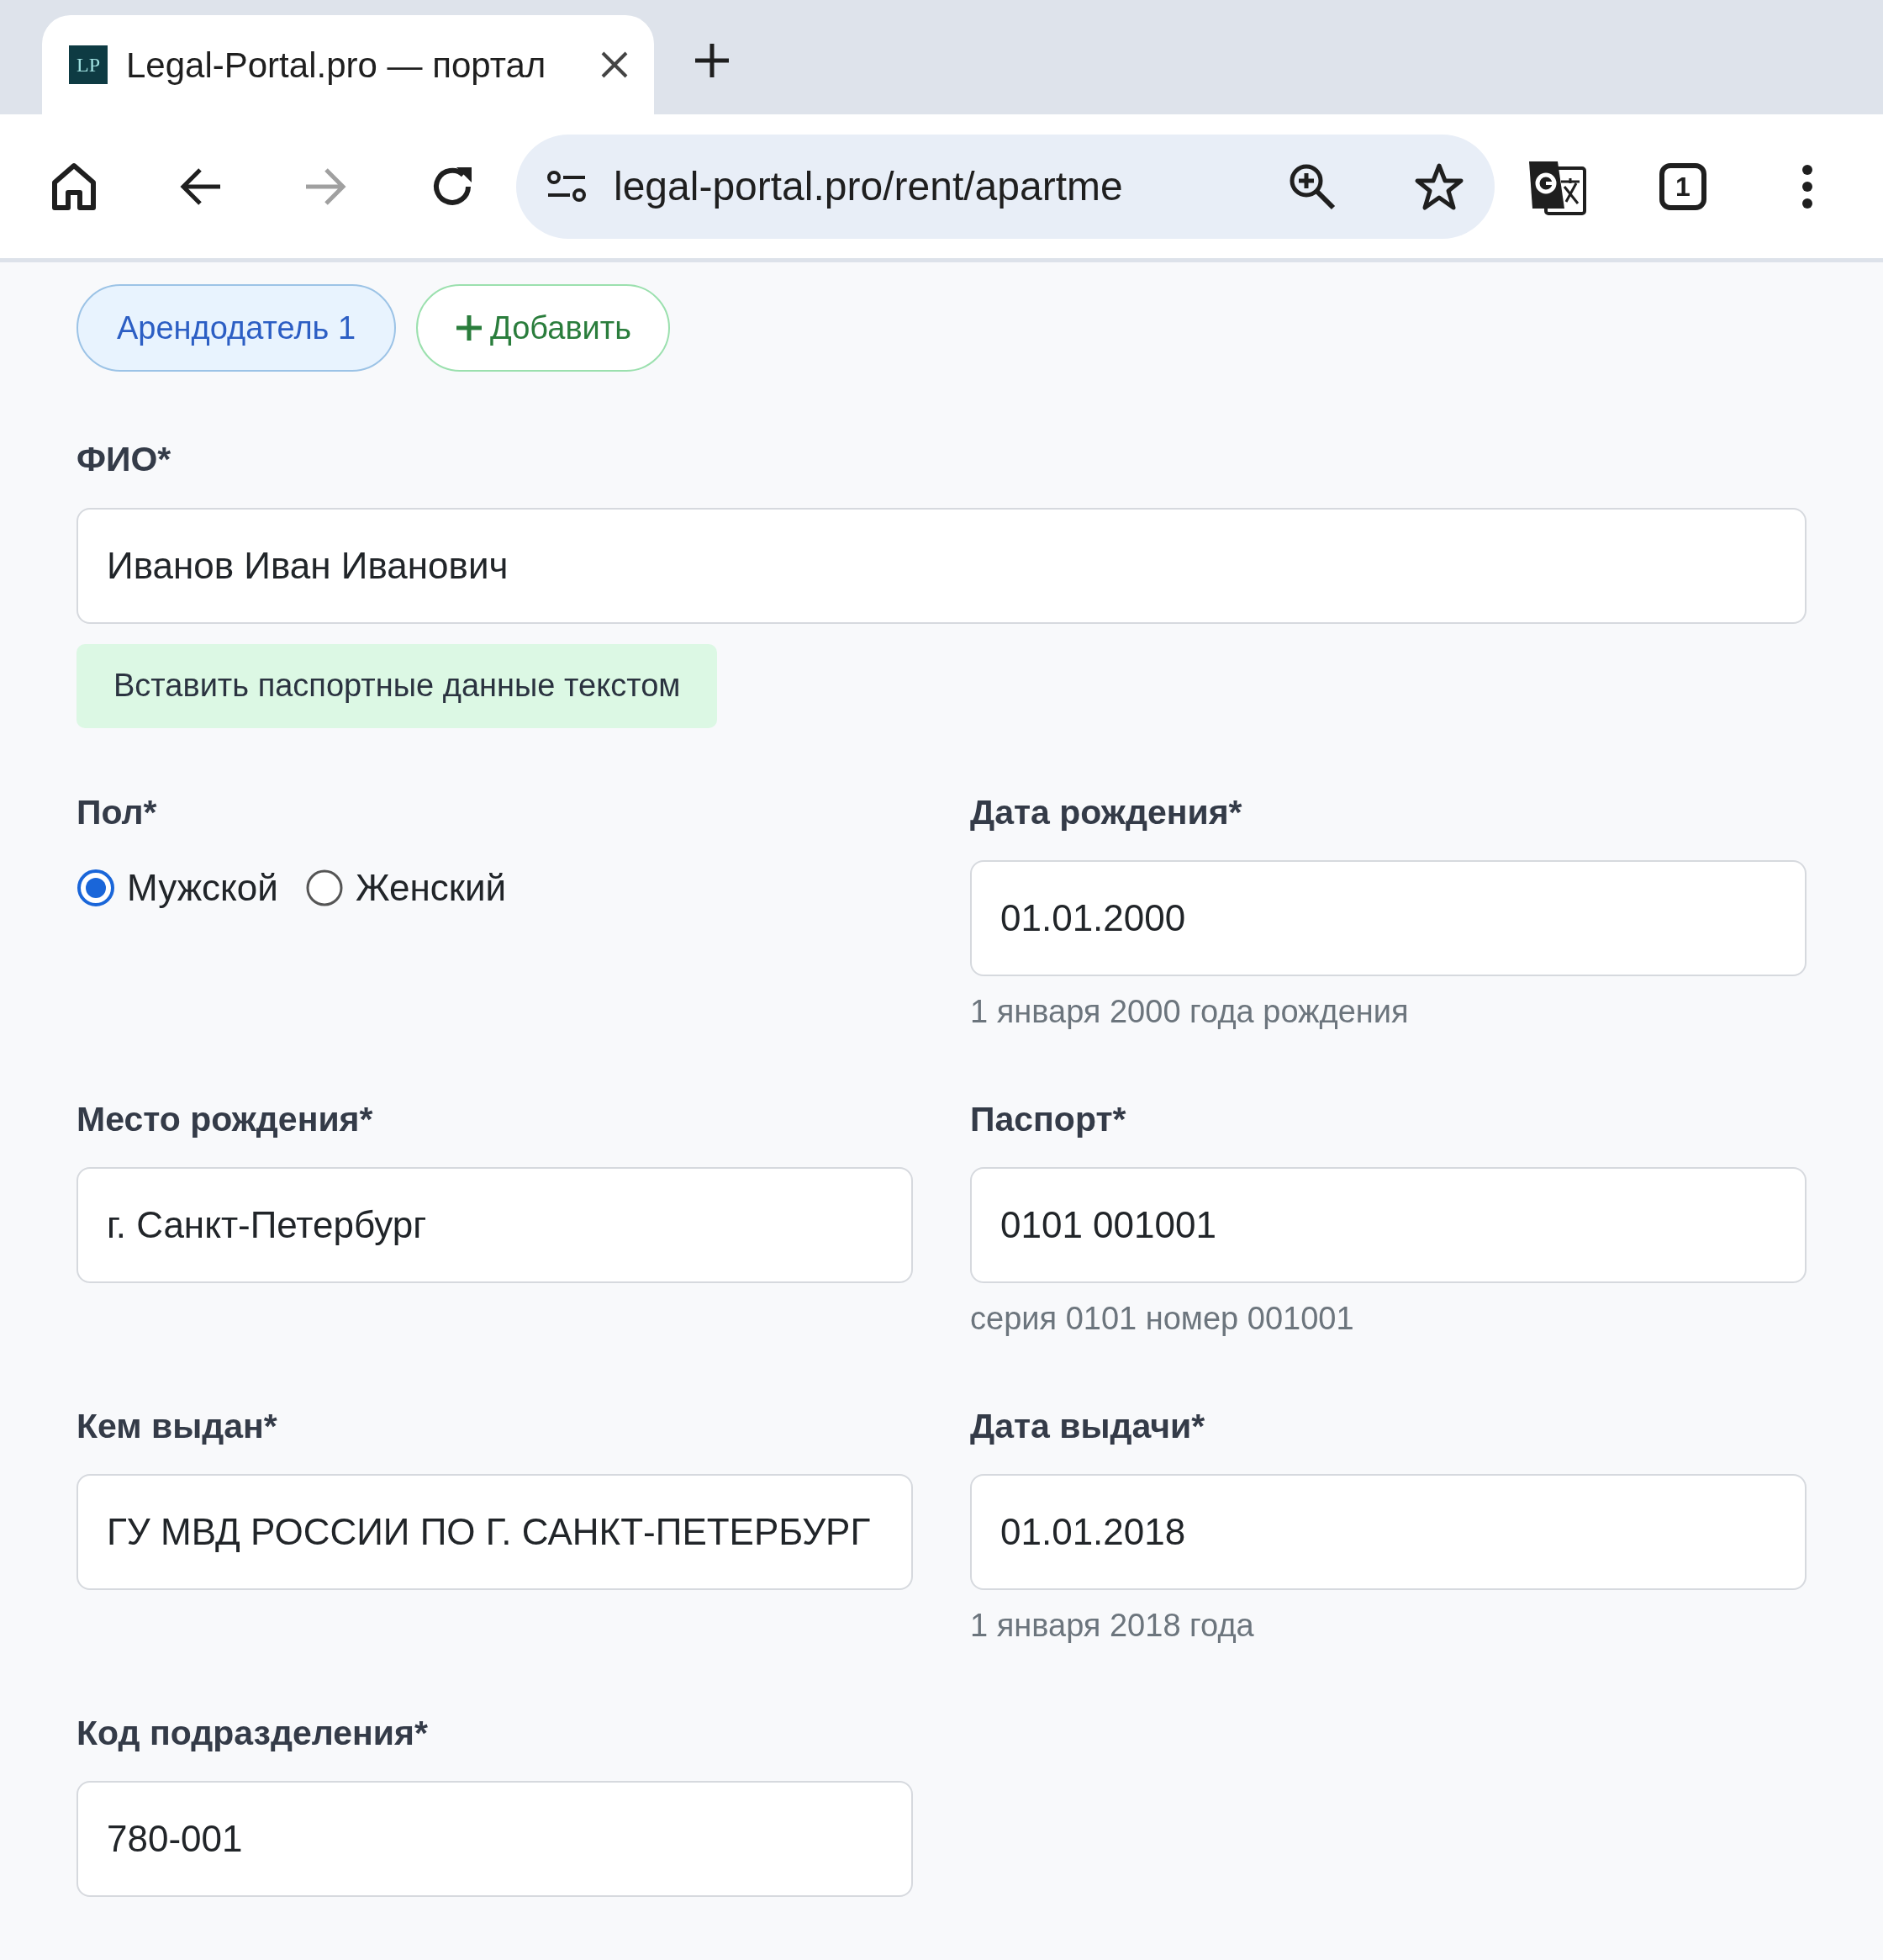 This screenshot has width=1883, height=1960. What do you see at coordinates (566, 186) in the screenshot?
I see `site-settings-icon` at bounding box center [566, 186].